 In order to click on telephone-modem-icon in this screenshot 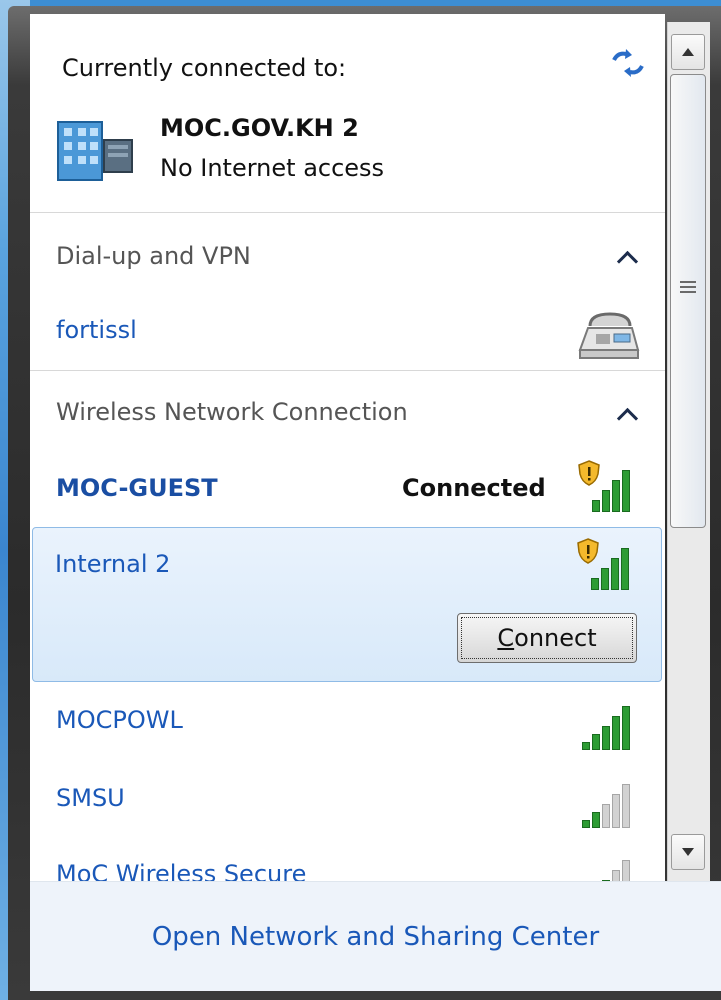, I will do `click(609, 335)`.